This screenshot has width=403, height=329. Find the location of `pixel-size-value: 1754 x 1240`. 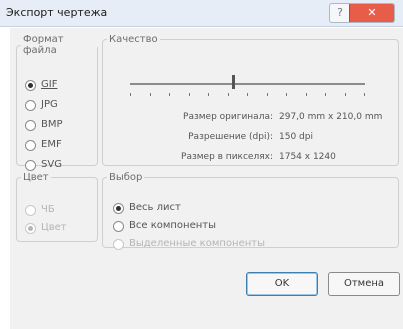

pixel-size-value: 1754 x 1240 is located at coordinates (307, 157).